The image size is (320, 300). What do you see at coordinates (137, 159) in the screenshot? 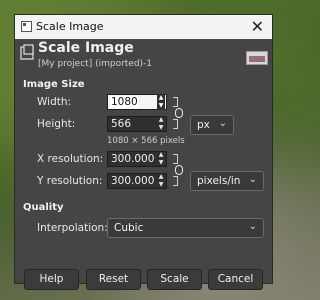
I see `x-resolution-input: 300.000 ▲ ▼` at bounding box center [137, 159].